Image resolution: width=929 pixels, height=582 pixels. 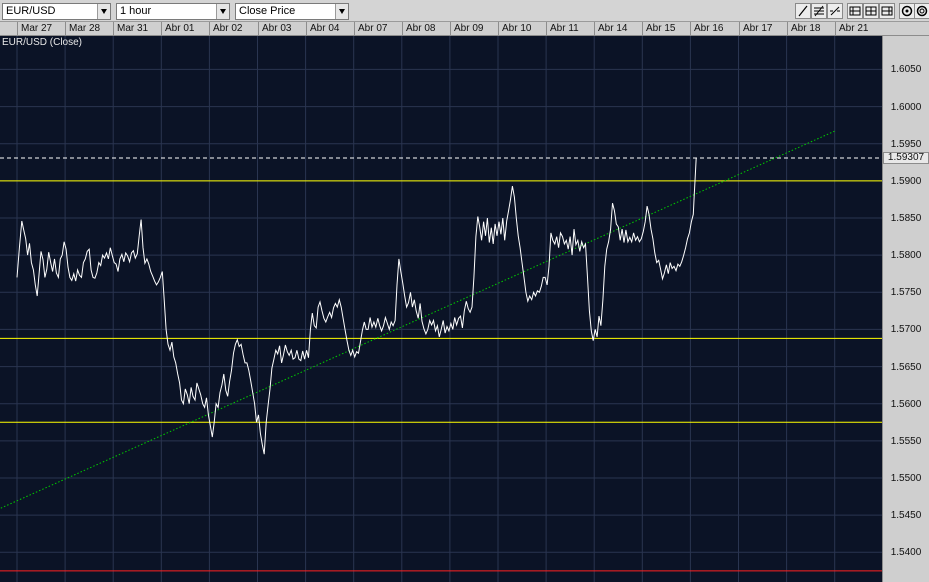 I want to click on symbol-dropdown: EUR/USD, so click(x=56, y=11).